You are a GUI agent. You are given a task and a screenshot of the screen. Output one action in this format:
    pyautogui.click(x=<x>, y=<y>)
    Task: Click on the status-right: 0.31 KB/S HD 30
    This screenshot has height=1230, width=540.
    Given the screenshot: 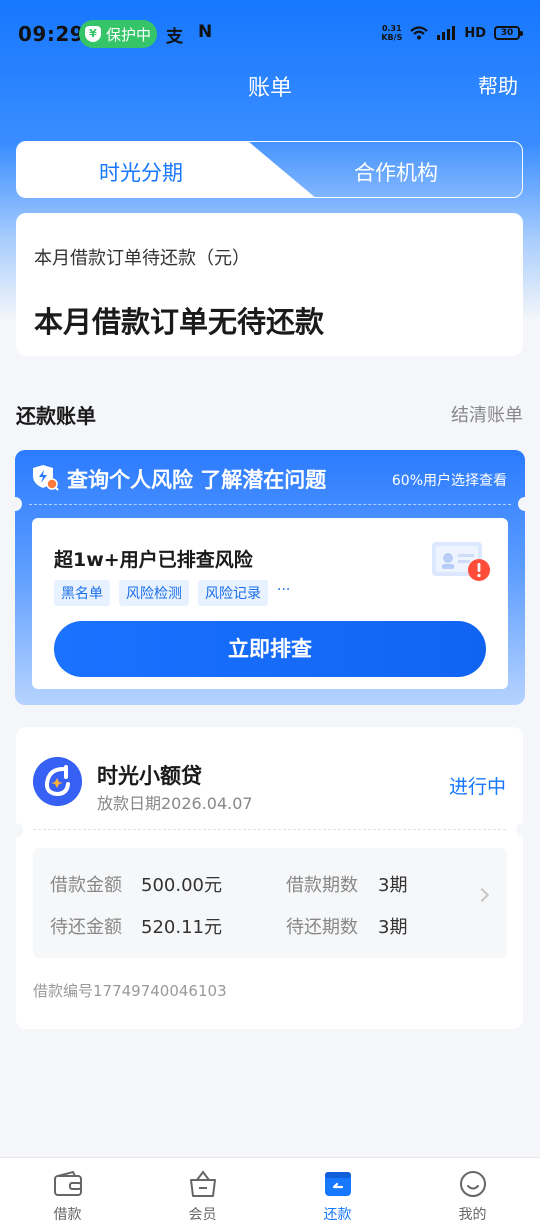 What is the action you would take?
    pyautogui.click(x=452, y=33)
    